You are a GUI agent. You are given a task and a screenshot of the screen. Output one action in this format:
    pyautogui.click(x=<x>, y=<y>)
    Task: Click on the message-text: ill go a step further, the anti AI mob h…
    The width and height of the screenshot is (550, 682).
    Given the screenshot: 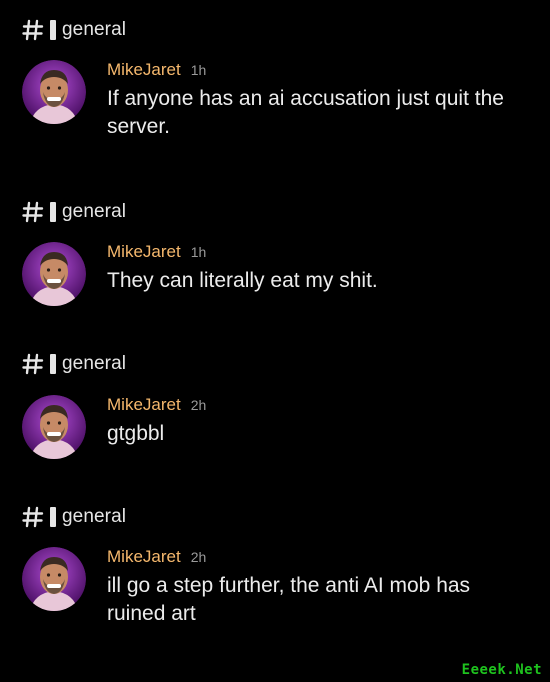 What is the action you would take?
    pyautogui.click(x=289, y=599)
    